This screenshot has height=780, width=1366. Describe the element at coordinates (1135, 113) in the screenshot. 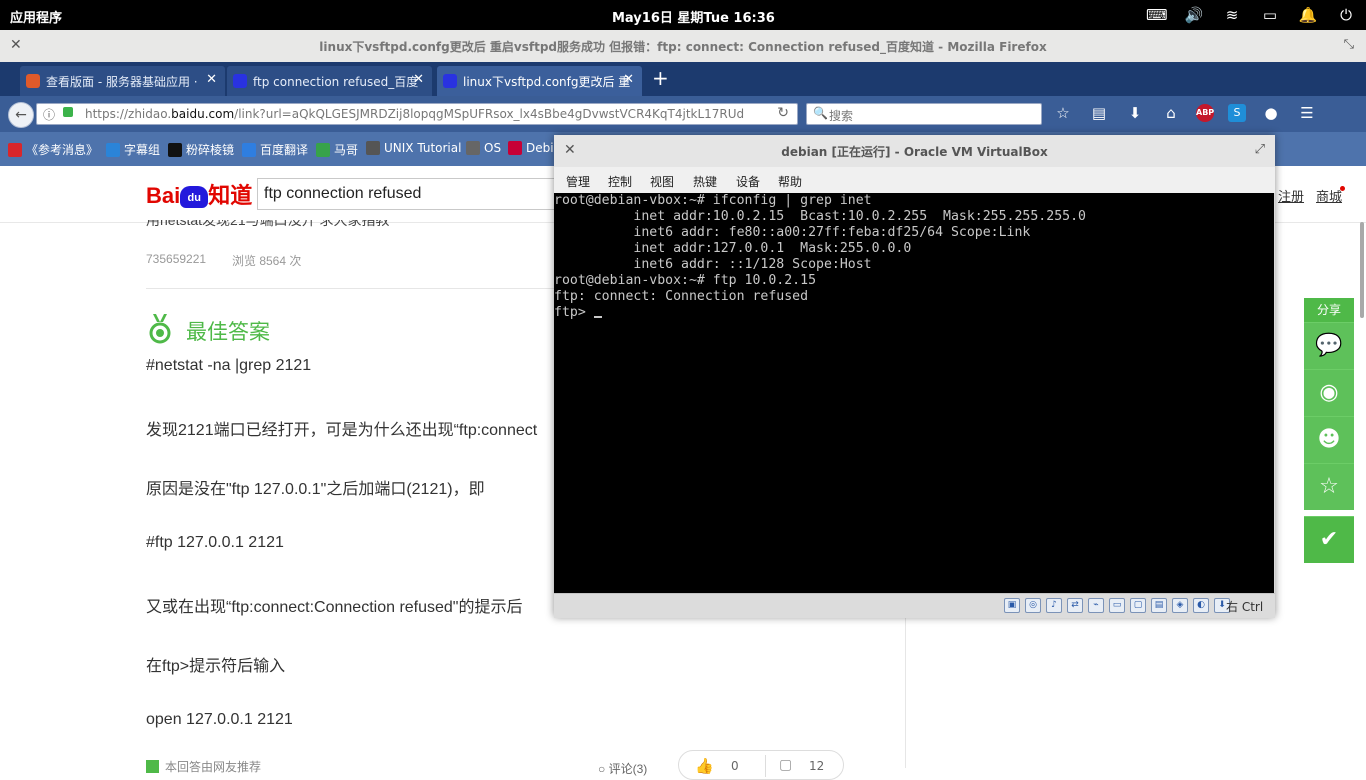

I see `download-icon: ⬇` at that location.